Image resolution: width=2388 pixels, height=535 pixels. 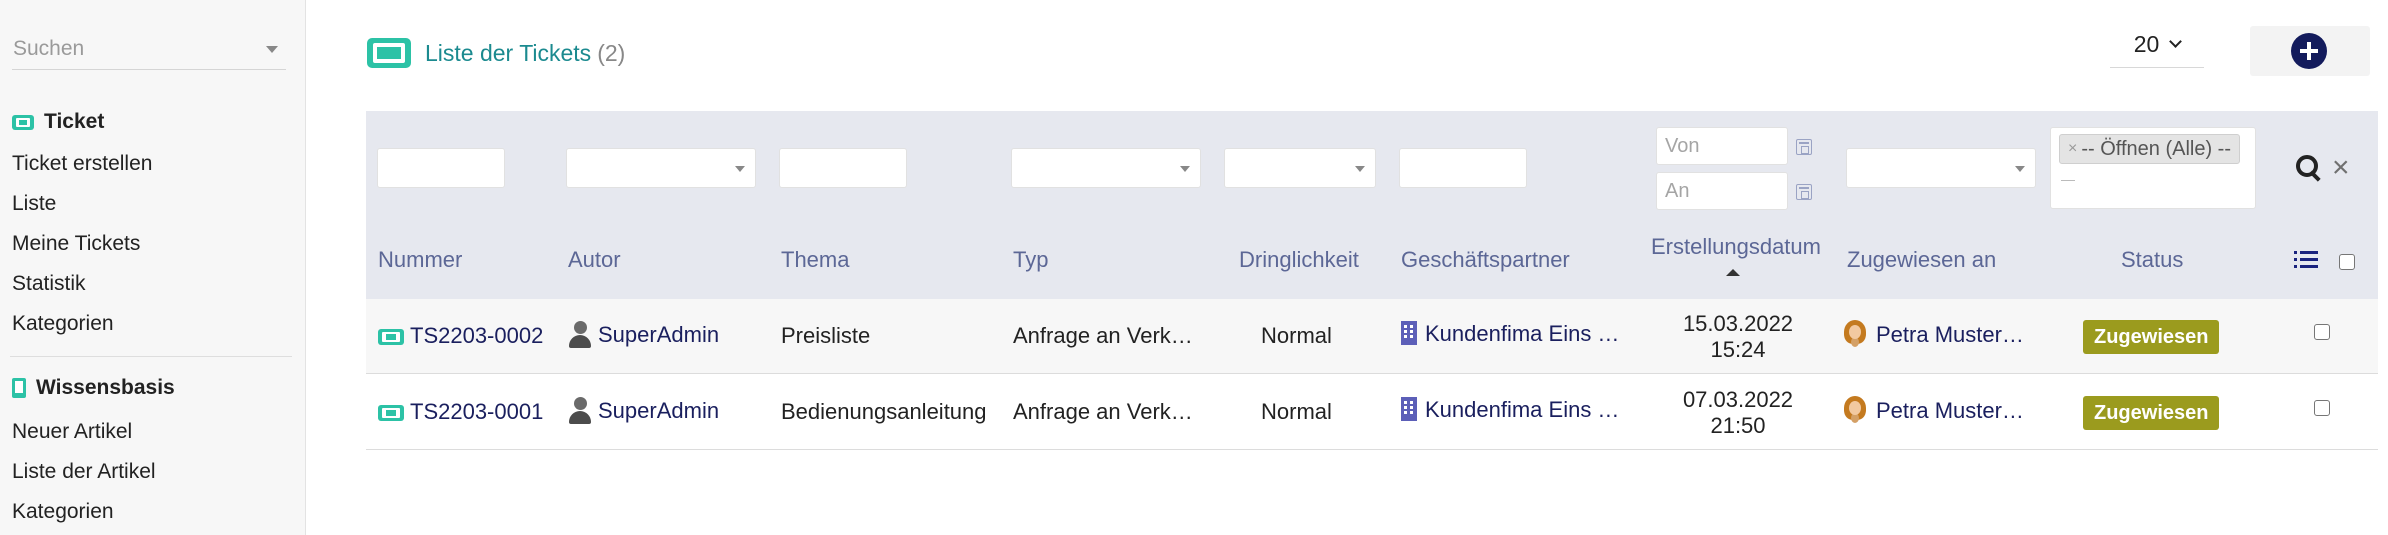 I want to click on sidebar-item-liste-der-artikel: Liste der Artikel, so click(x=84, y=472).